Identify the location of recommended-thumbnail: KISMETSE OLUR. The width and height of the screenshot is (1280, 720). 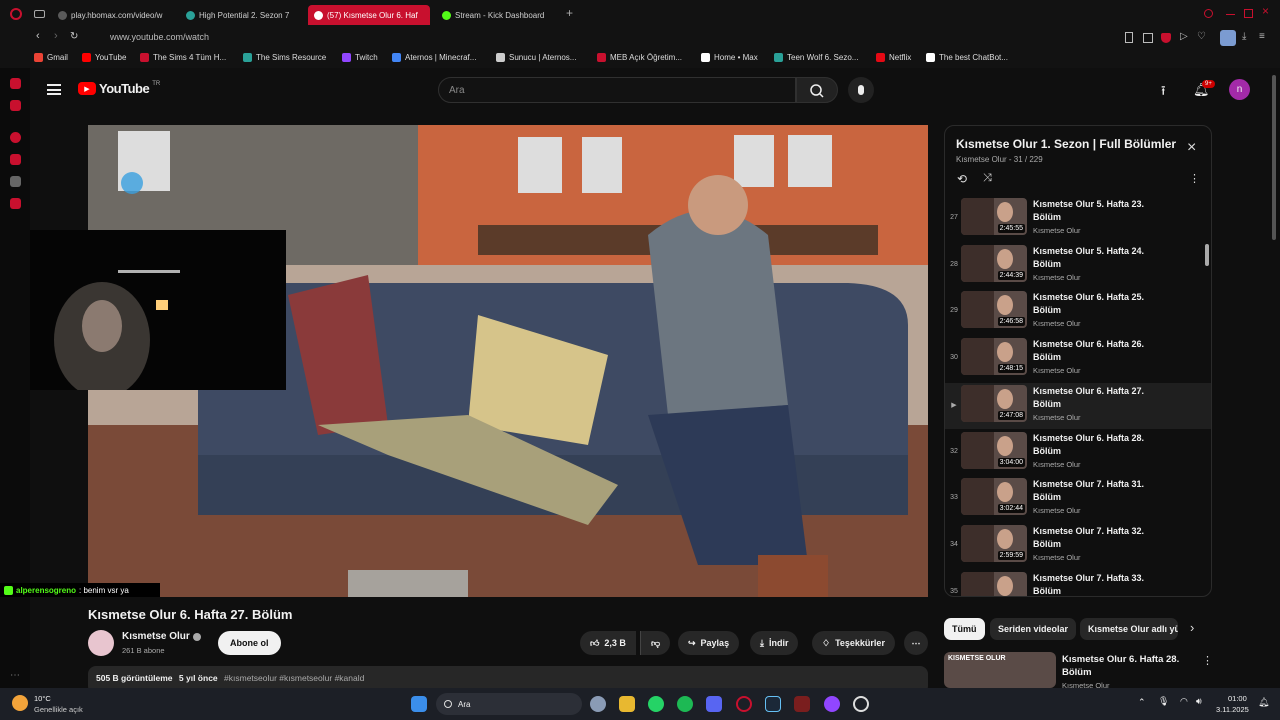
(1000, 670).